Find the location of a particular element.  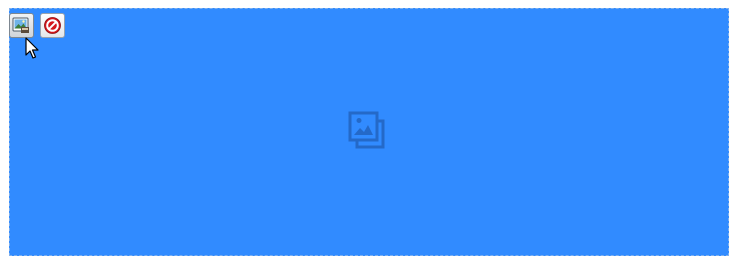

image-edit-icon is located at coordinates (20, 25).